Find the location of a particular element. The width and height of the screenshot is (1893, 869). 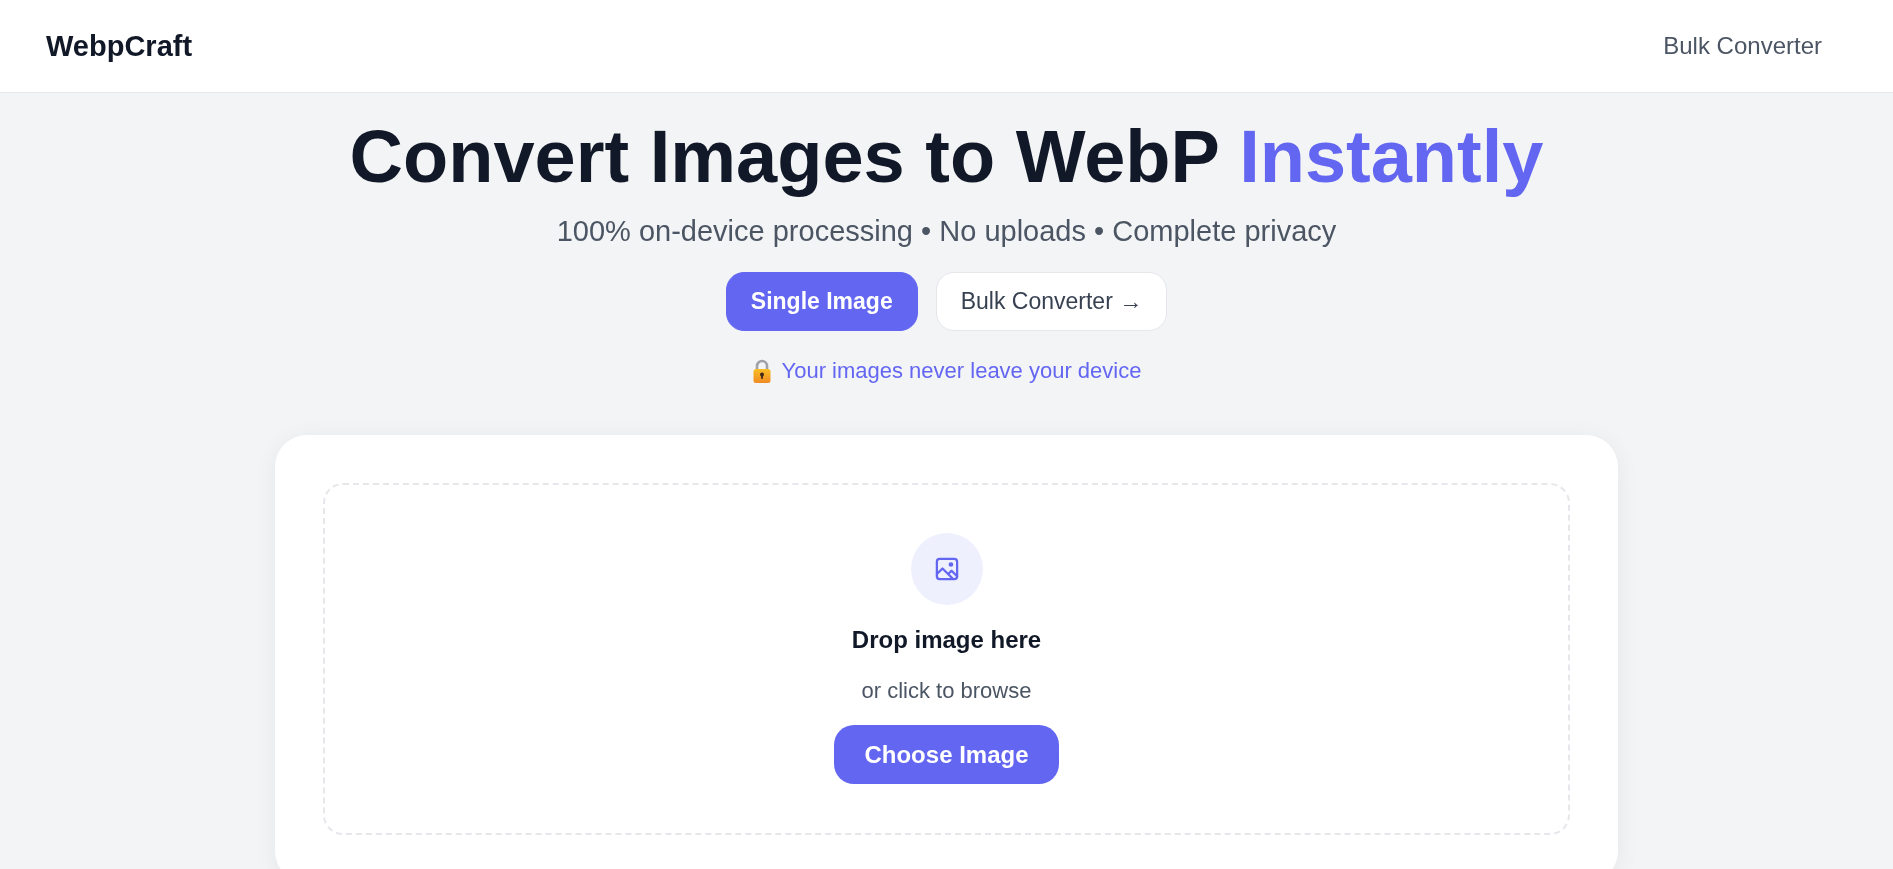

mode-tab: Bulk Converter → is located at coordinates (1051, 301).